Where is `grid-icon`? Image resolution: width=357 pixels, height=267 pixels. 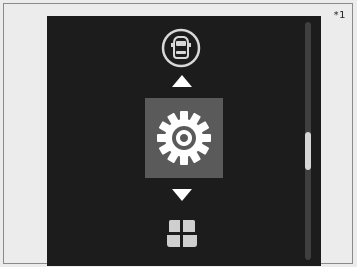
grid-icon is located at coordinates (182, 234).